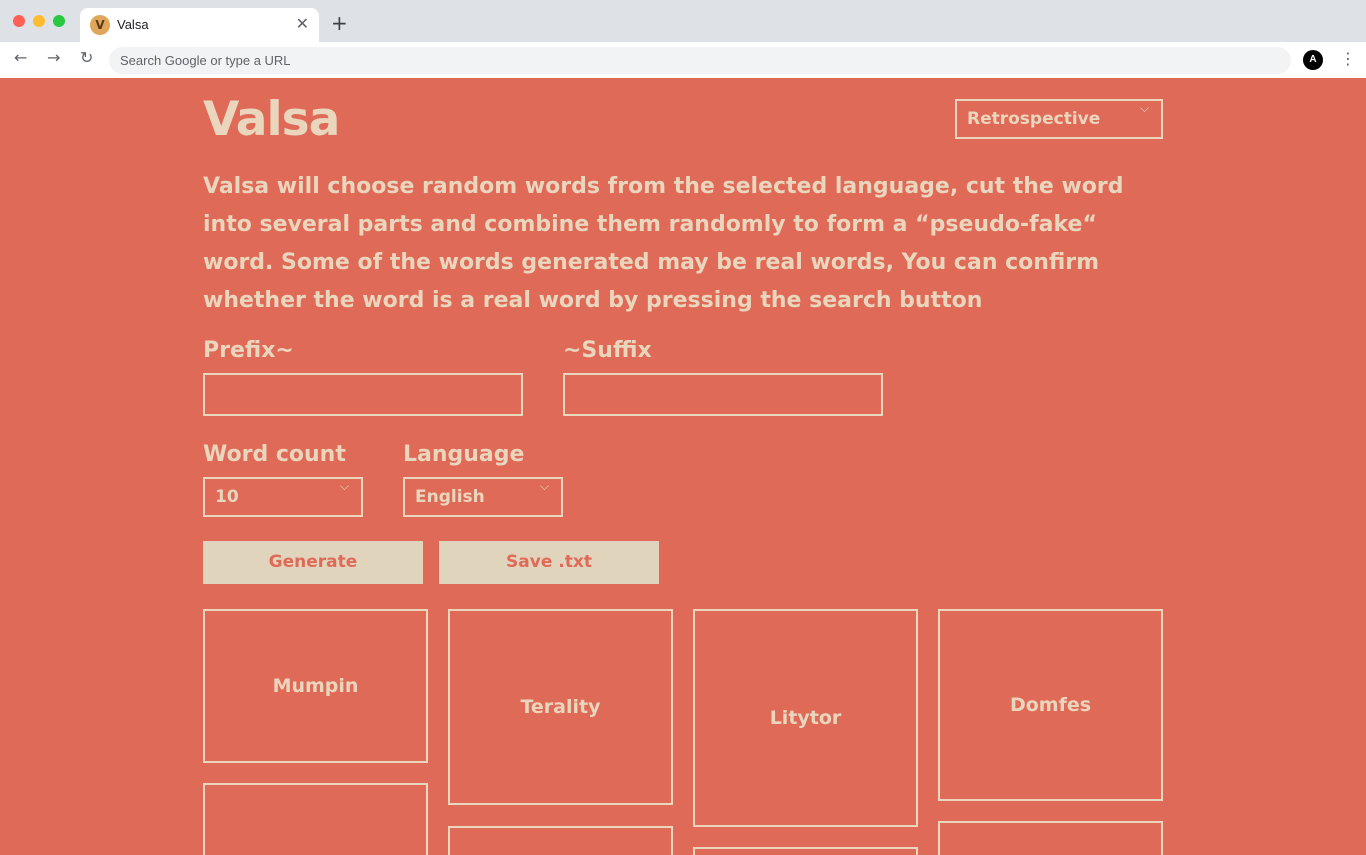 This screenshot has height=855, width=1366. What do you see at coordinates (1050, 705) in the screenshot?
I see `word-card: Domfes` at bounding box center [1050, 705].